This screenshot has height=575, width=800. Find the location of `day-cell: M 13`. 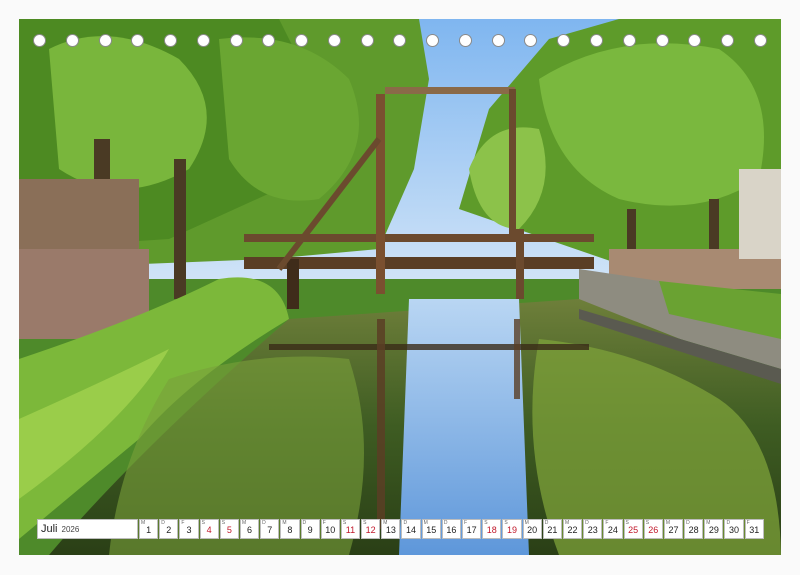

day-cell: M 13 is located at coordinates (391, 529).